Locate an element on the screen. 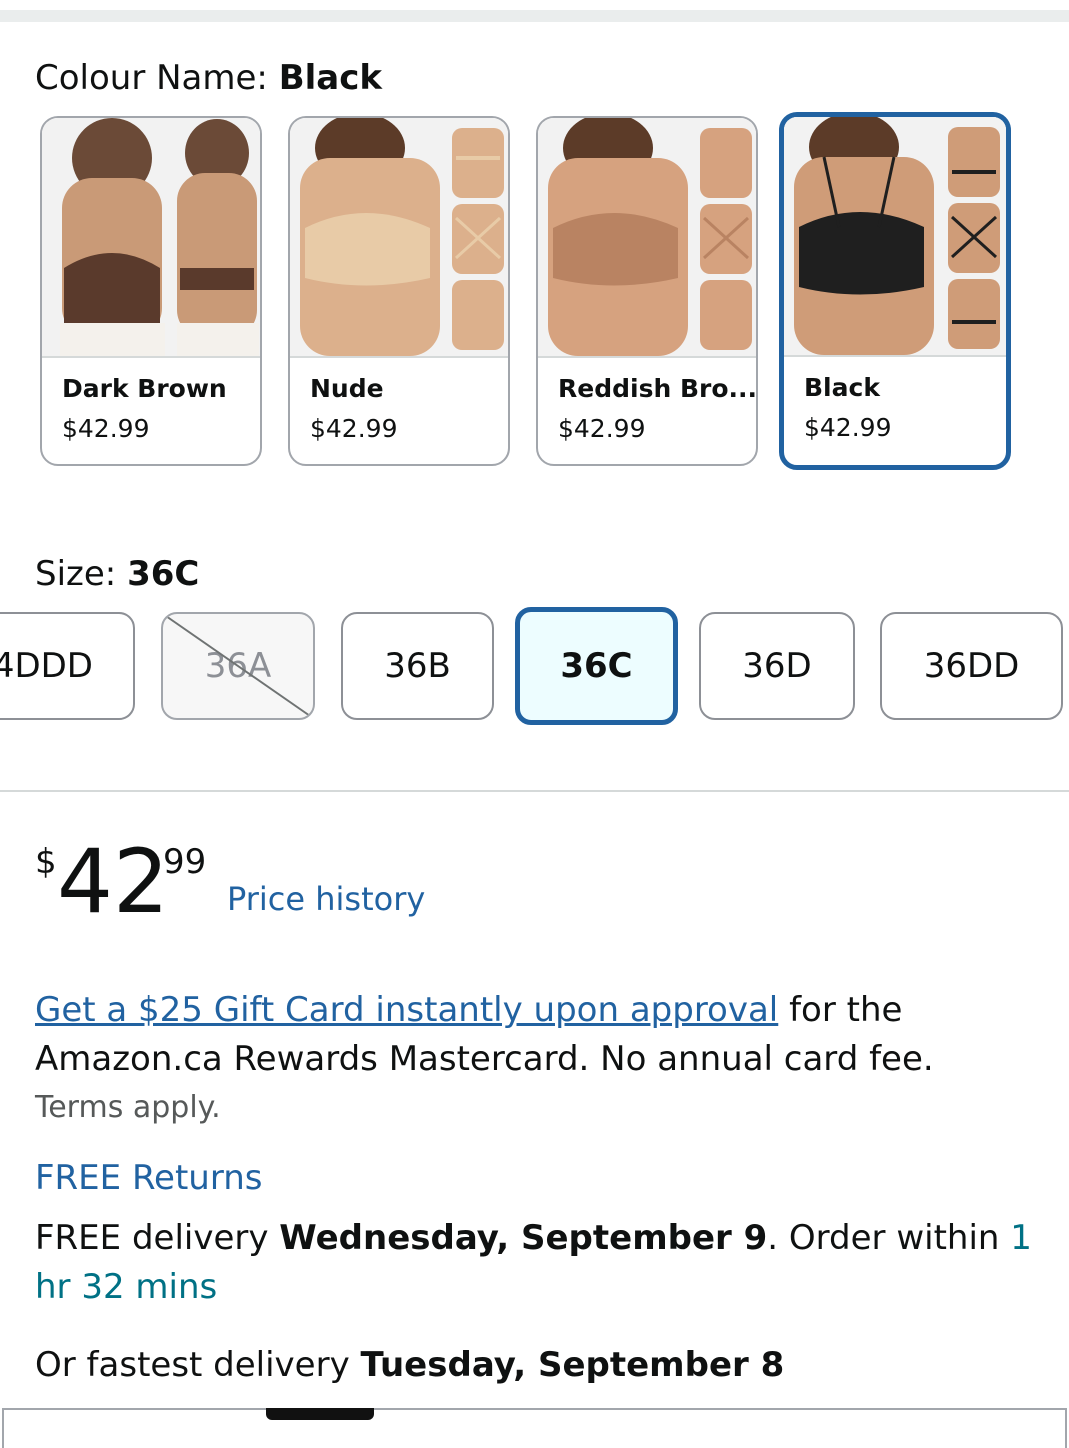  size-option-label: 36B is located at coordinates (417, 666).